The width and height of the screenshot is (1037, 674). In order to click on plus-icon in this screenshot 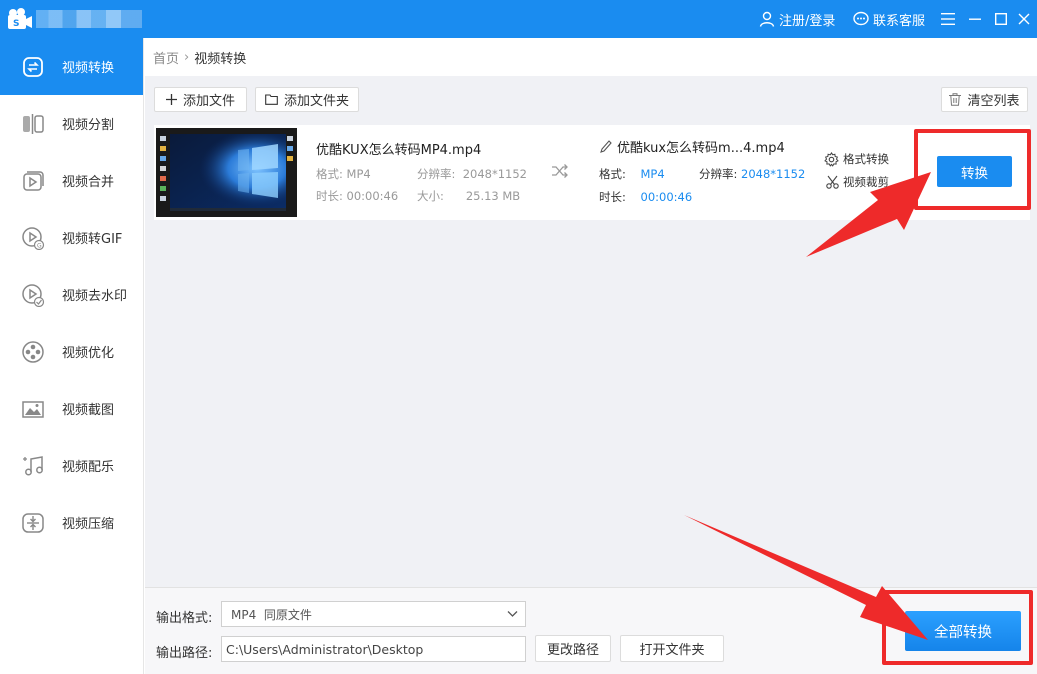, I will do `click(171, 99)`.